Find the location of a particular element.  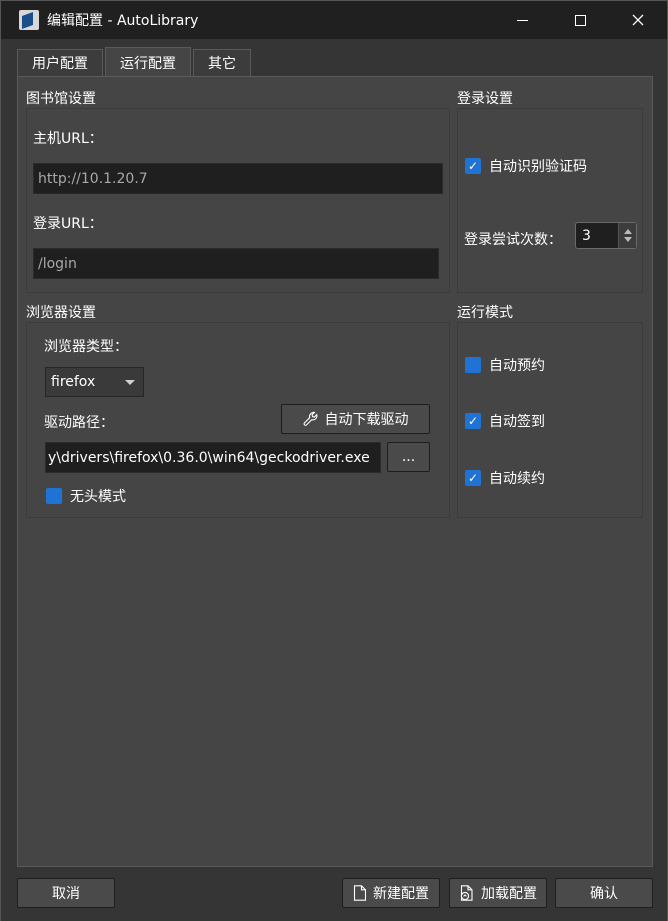

load-file-icon is located at coordinates (466, 893).